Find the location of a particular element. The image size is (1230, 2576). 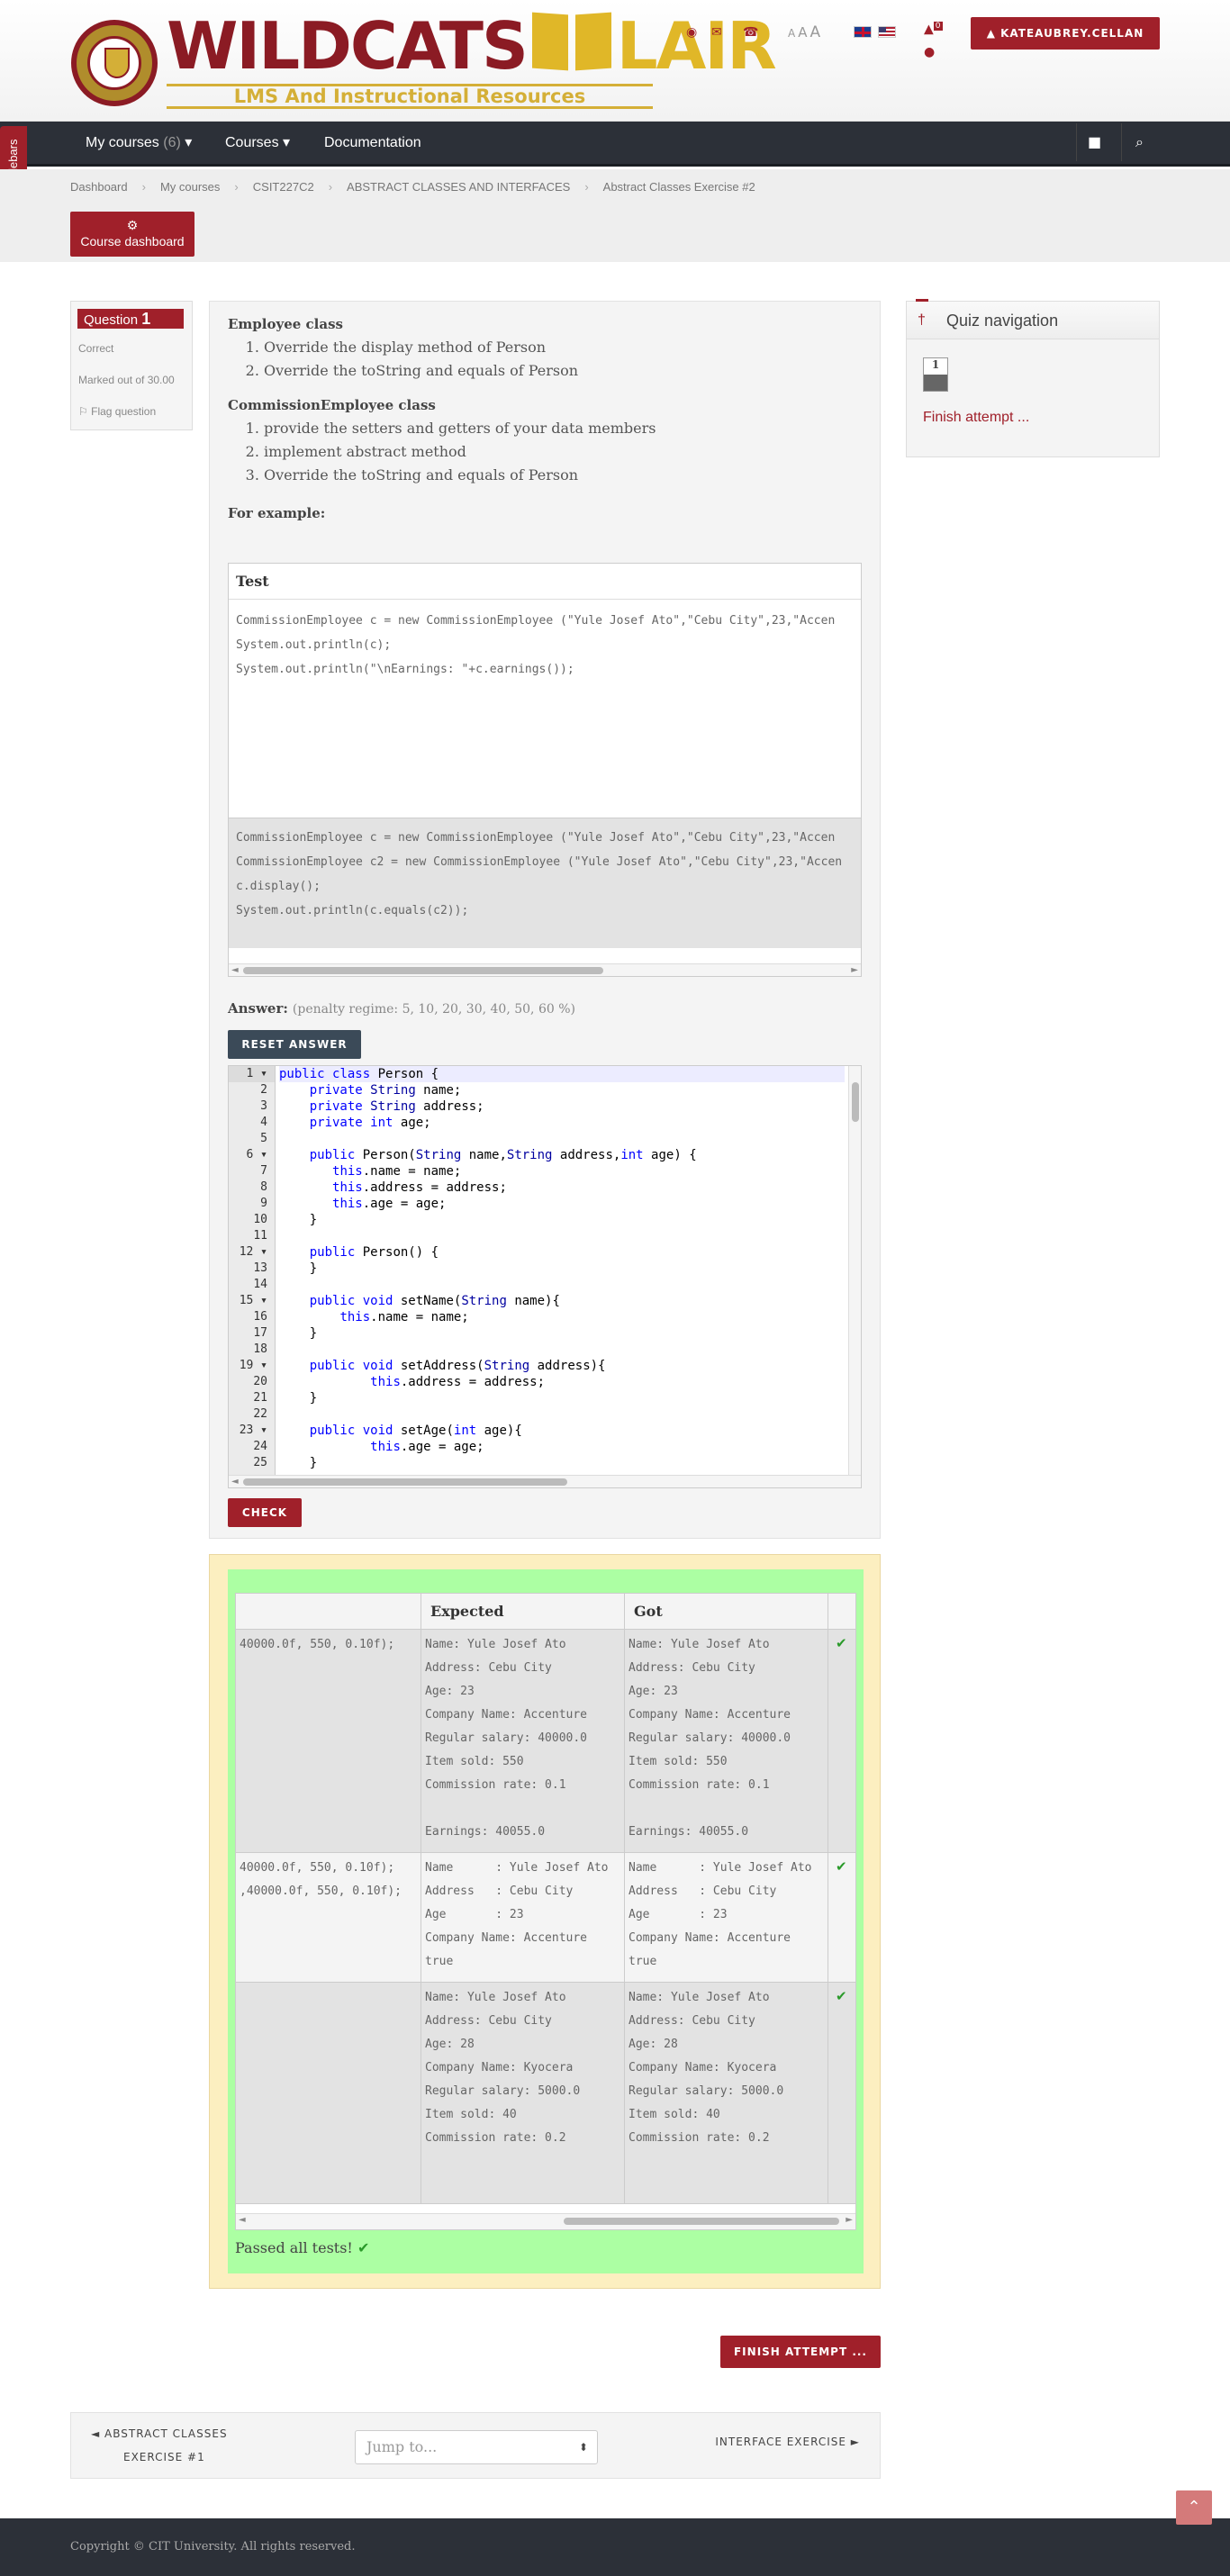

vertical-scrollbar is located at coordinates (854, 1271).